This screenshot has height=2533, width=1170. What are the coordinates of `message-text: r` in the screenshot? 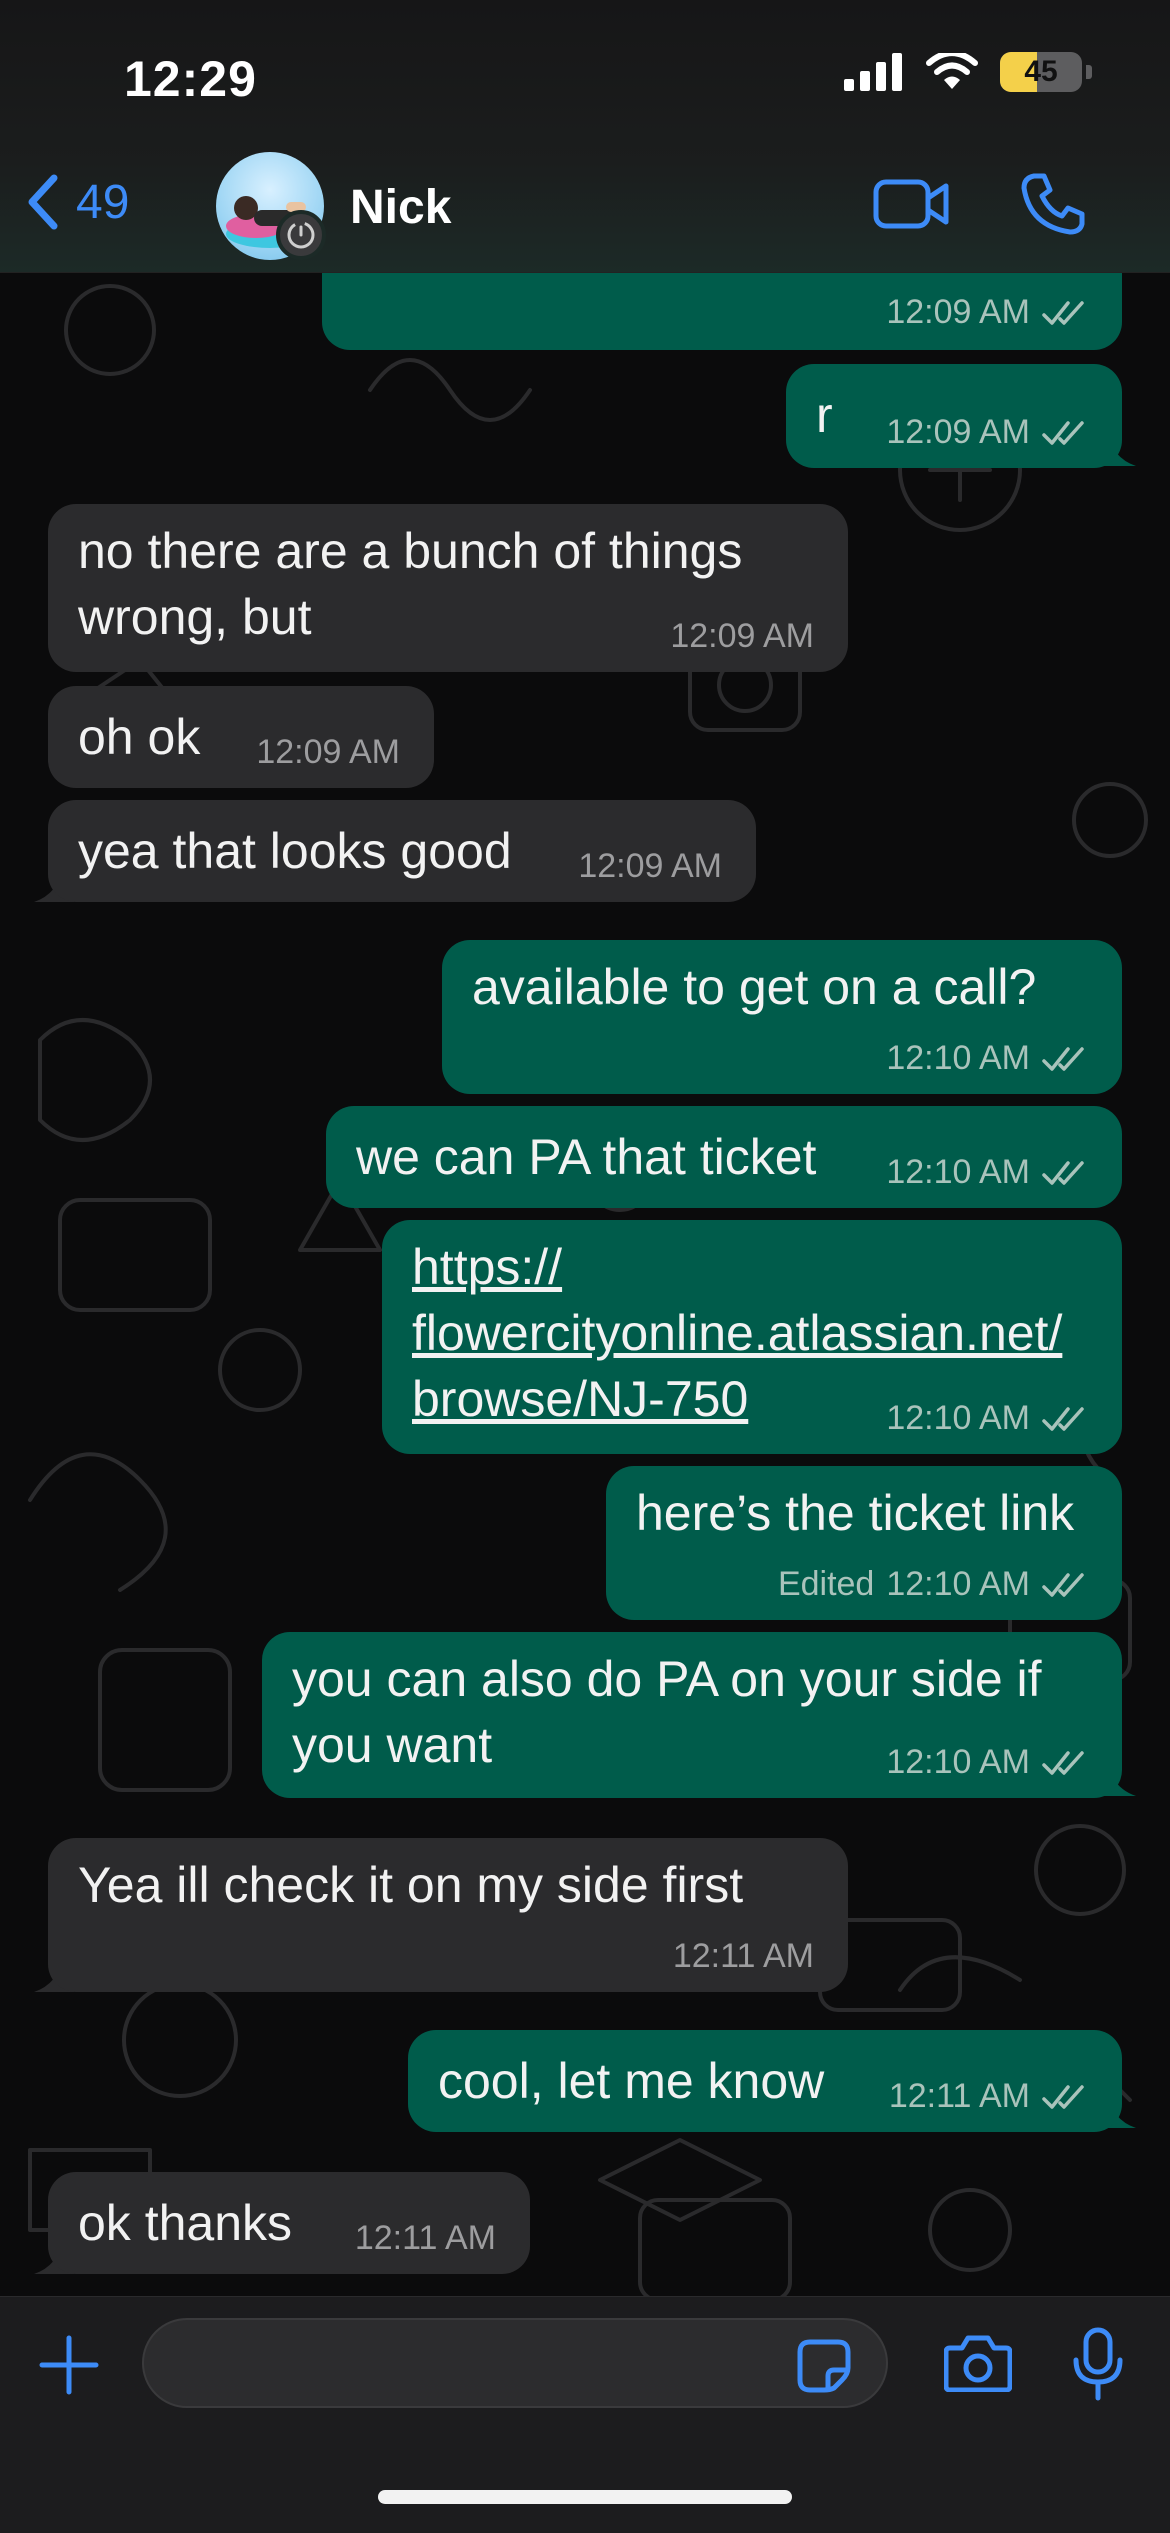 It's located at (824, 415).